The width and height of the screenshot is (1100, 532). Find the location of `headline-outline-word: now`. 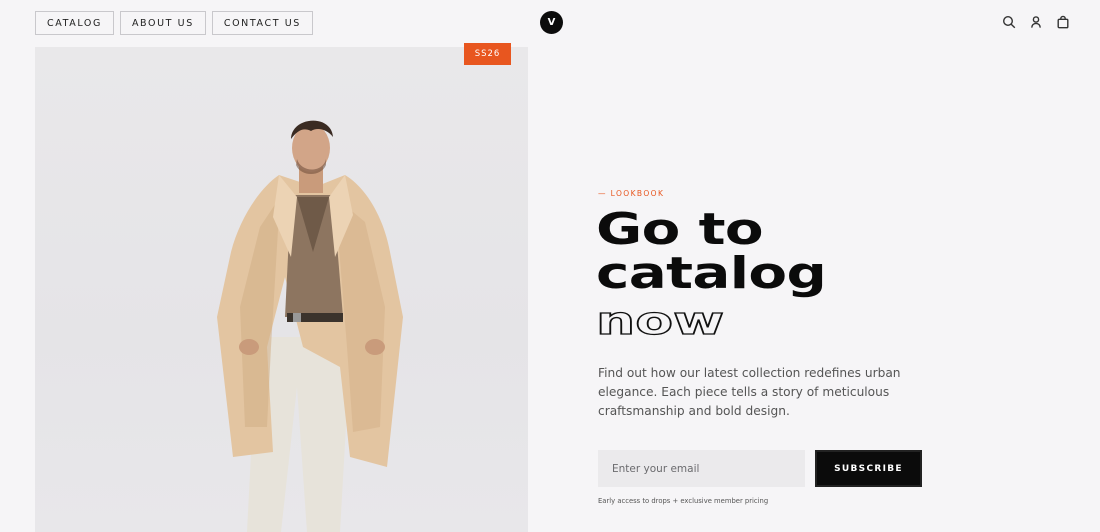

headline-outline-word: now is located at coordinates (660, 320).